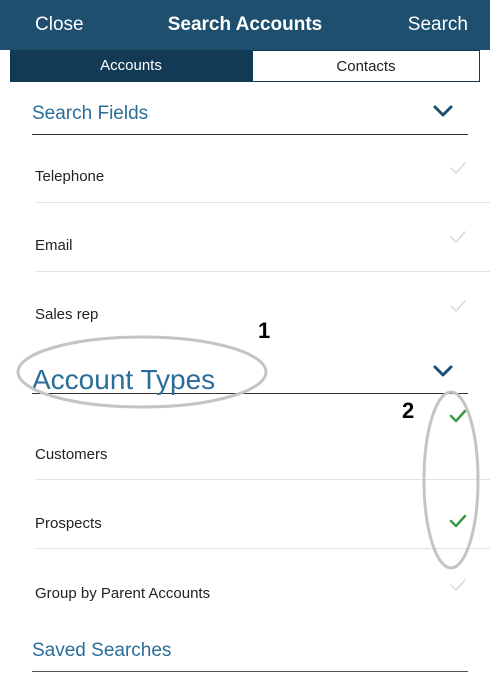 Image resolution: width=490 pixels, height=674 pixels. Describe the element at coordinates (451, 480) in the screenshot. I see `annotation-ellipse-checkmarks` at that location.